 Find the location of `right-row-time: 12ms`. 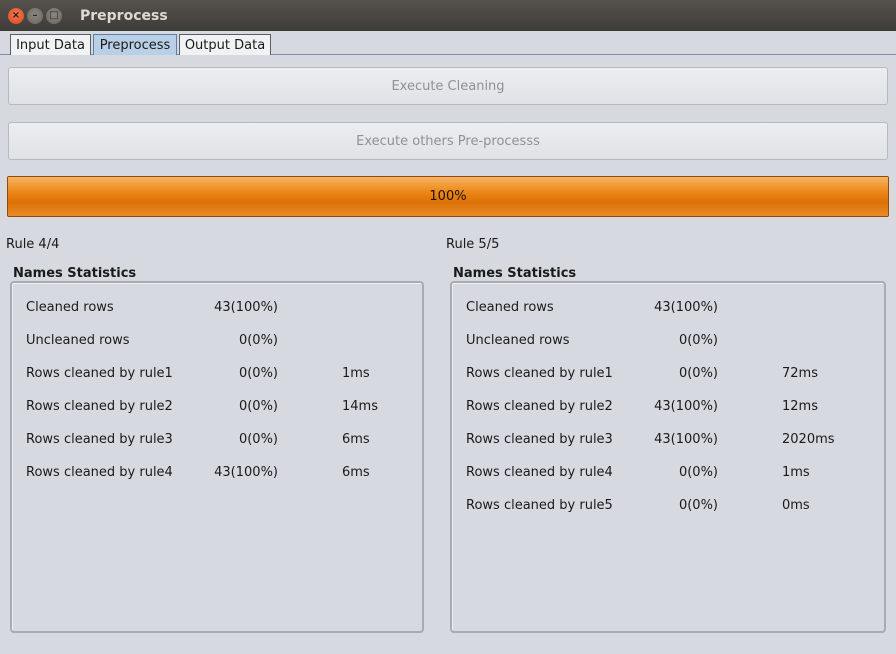

right-row-time: 12ms is located at coordinates (800, 406).